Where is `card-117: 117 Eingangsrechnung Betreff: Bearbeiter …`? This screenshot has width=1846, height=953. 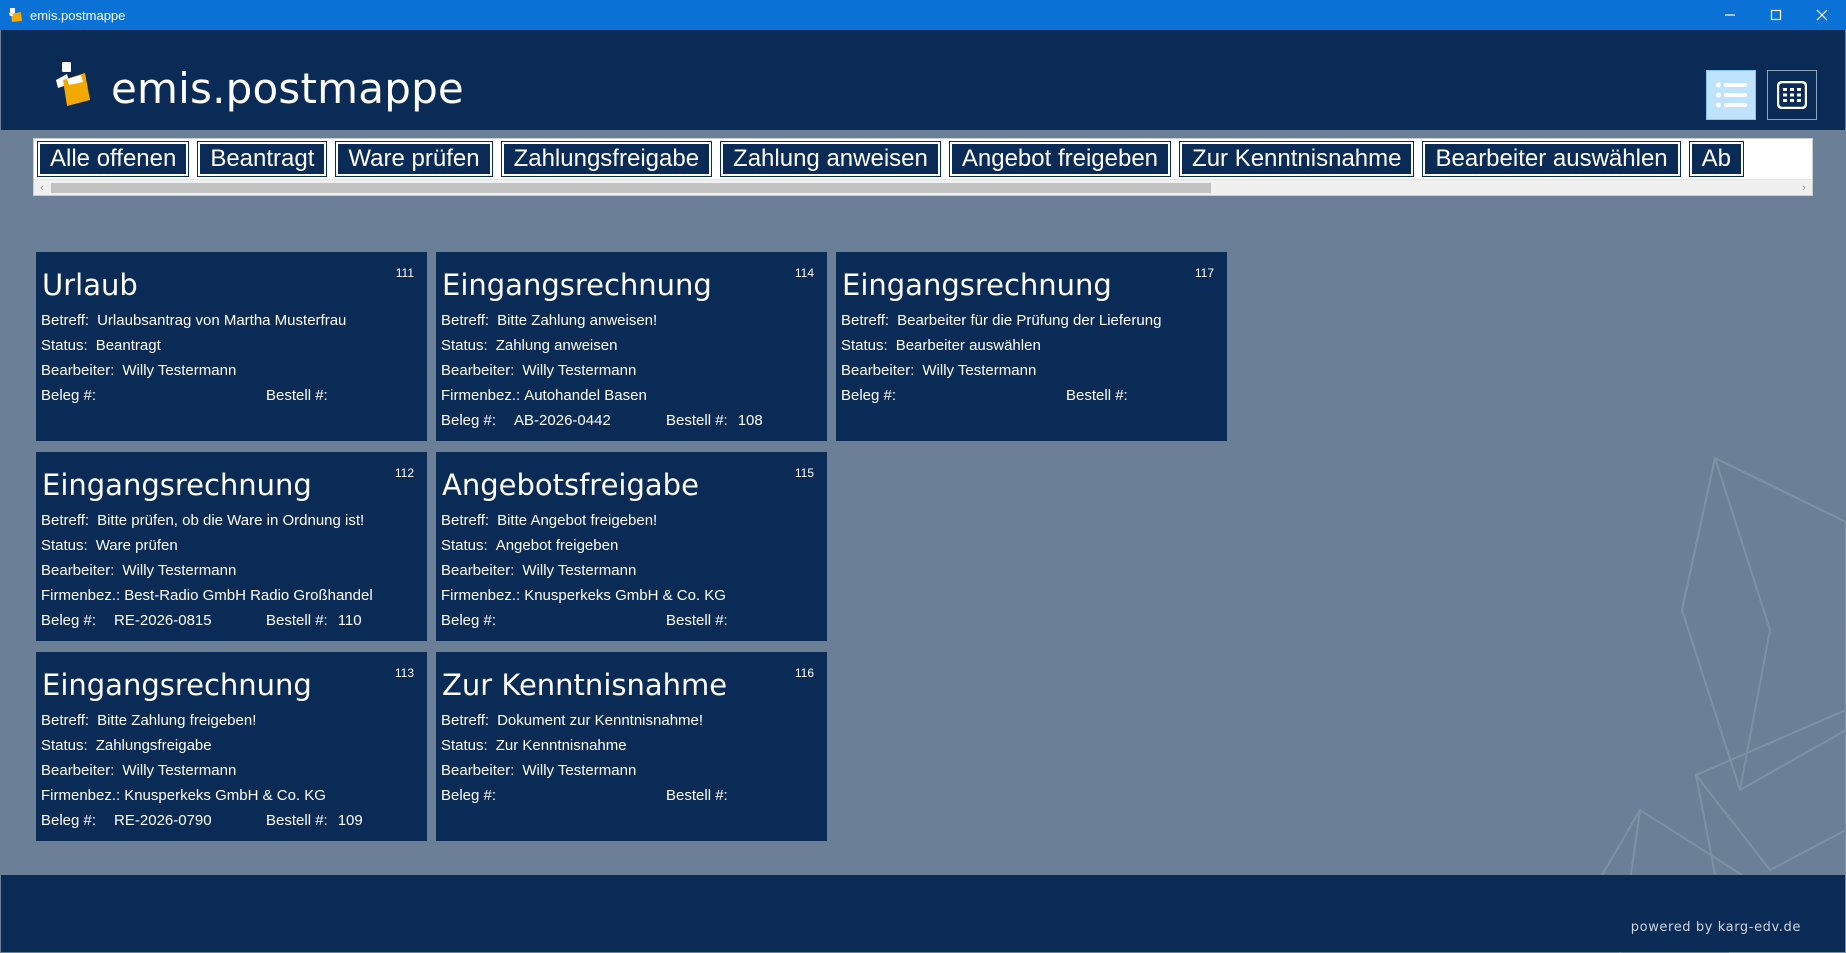
card-117: 117 Eingangsrechnung Betreff: Bearbeiter … is located at coordinates (1031, 346).